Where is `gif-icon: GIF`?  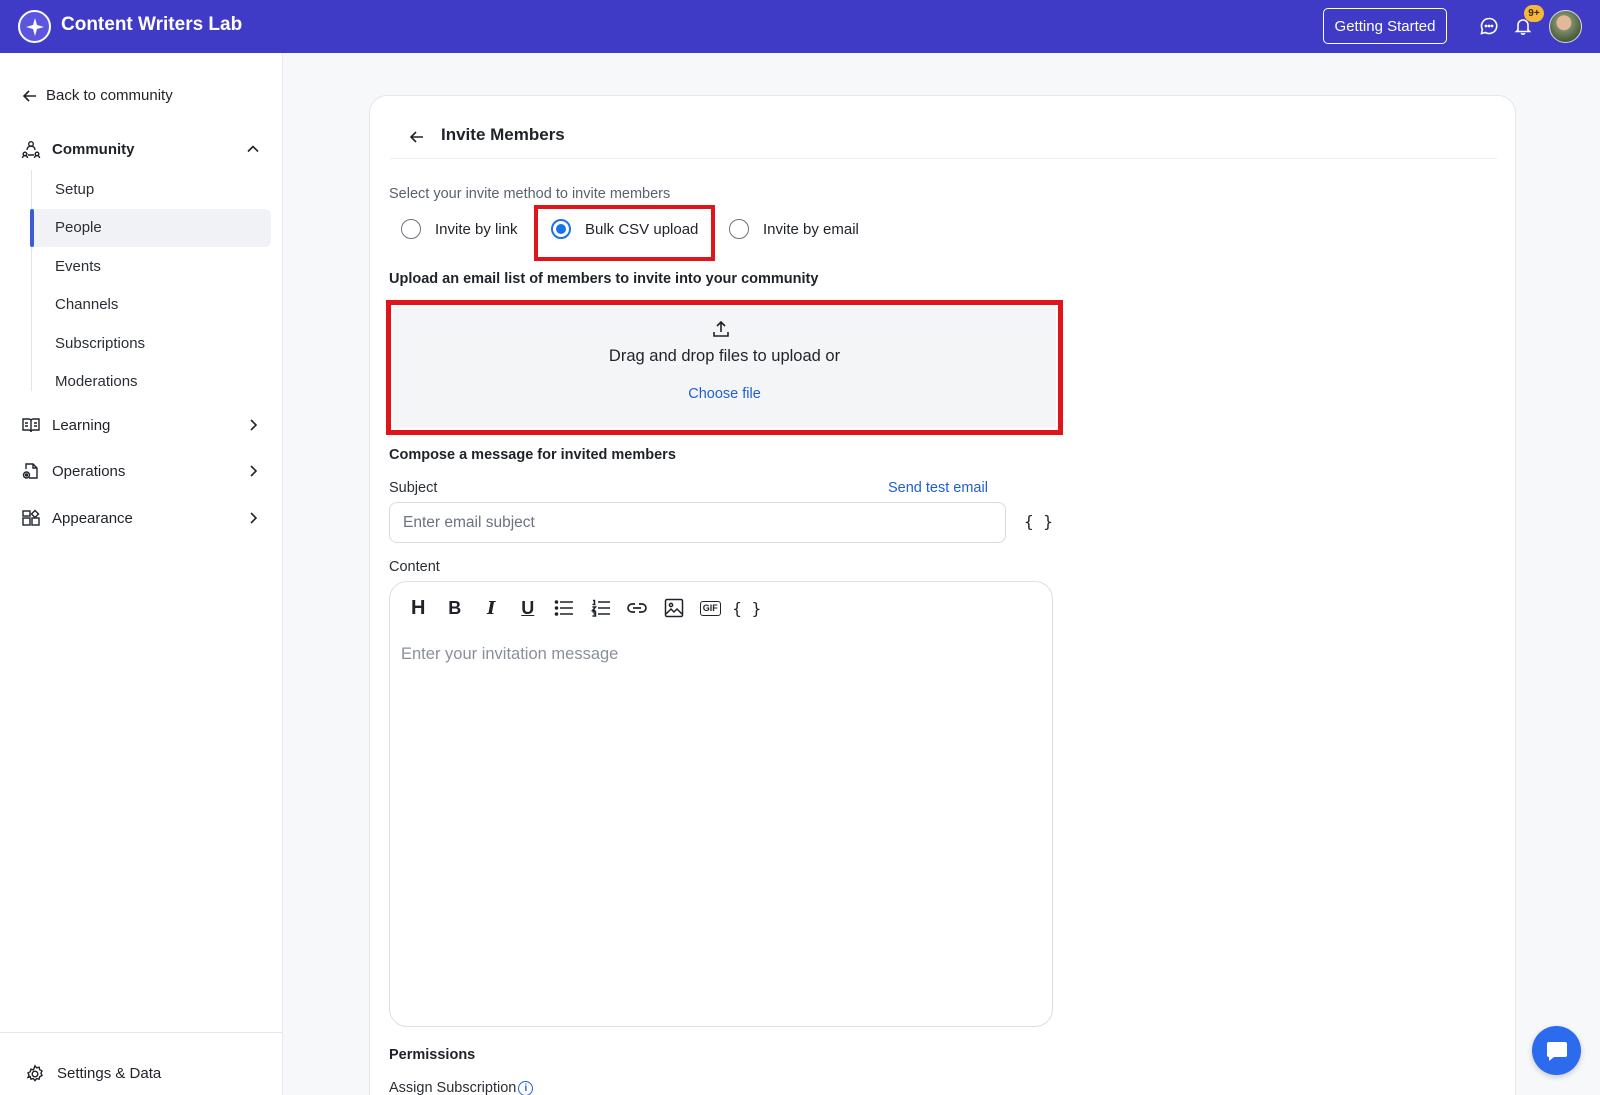
gif-icon: GIF is located at coordinates (710, 608).